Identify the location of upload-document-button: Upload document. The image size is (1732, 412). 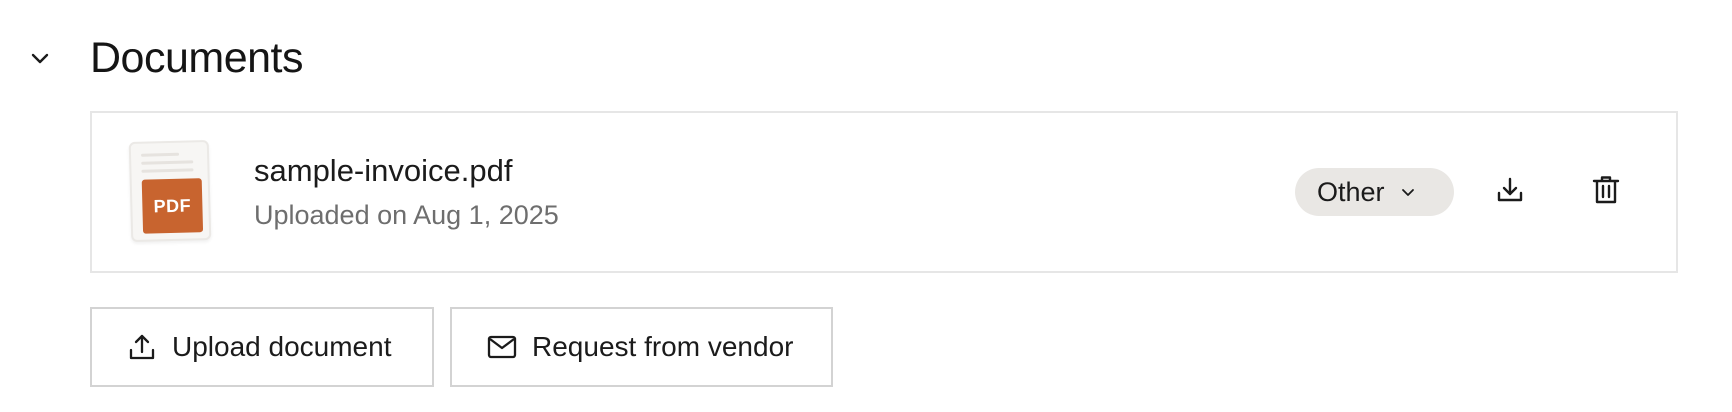
(262, 347).